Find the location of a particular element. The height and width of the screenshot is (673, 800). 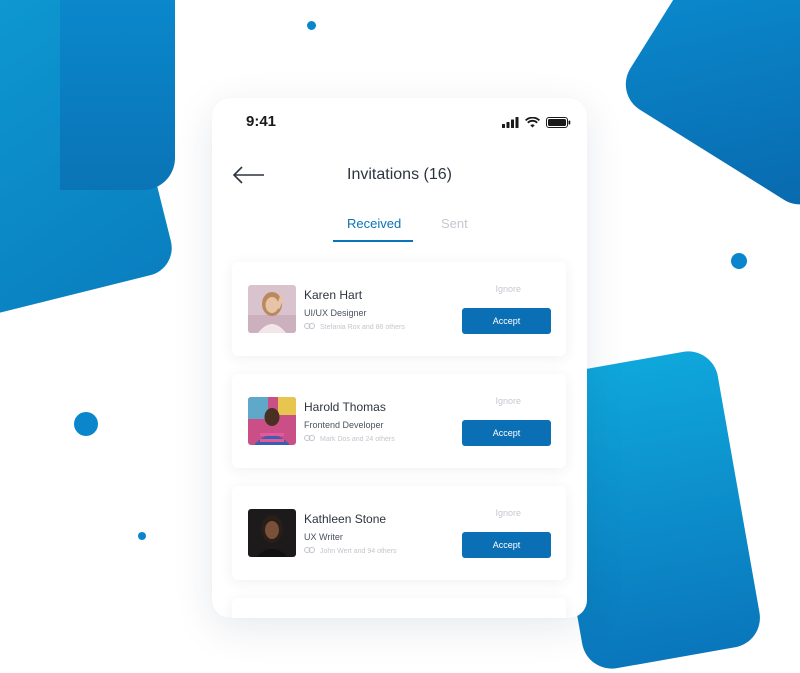

background-shape-left-top is located at coordinates (117, 95).